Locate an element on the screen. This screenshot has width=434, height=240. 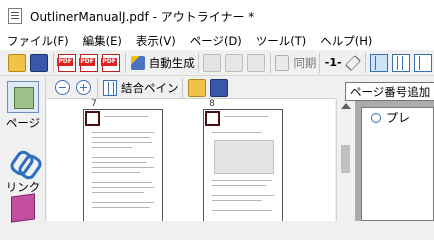
sidebar-item-link: リンク is located at coordinates (23, 171).